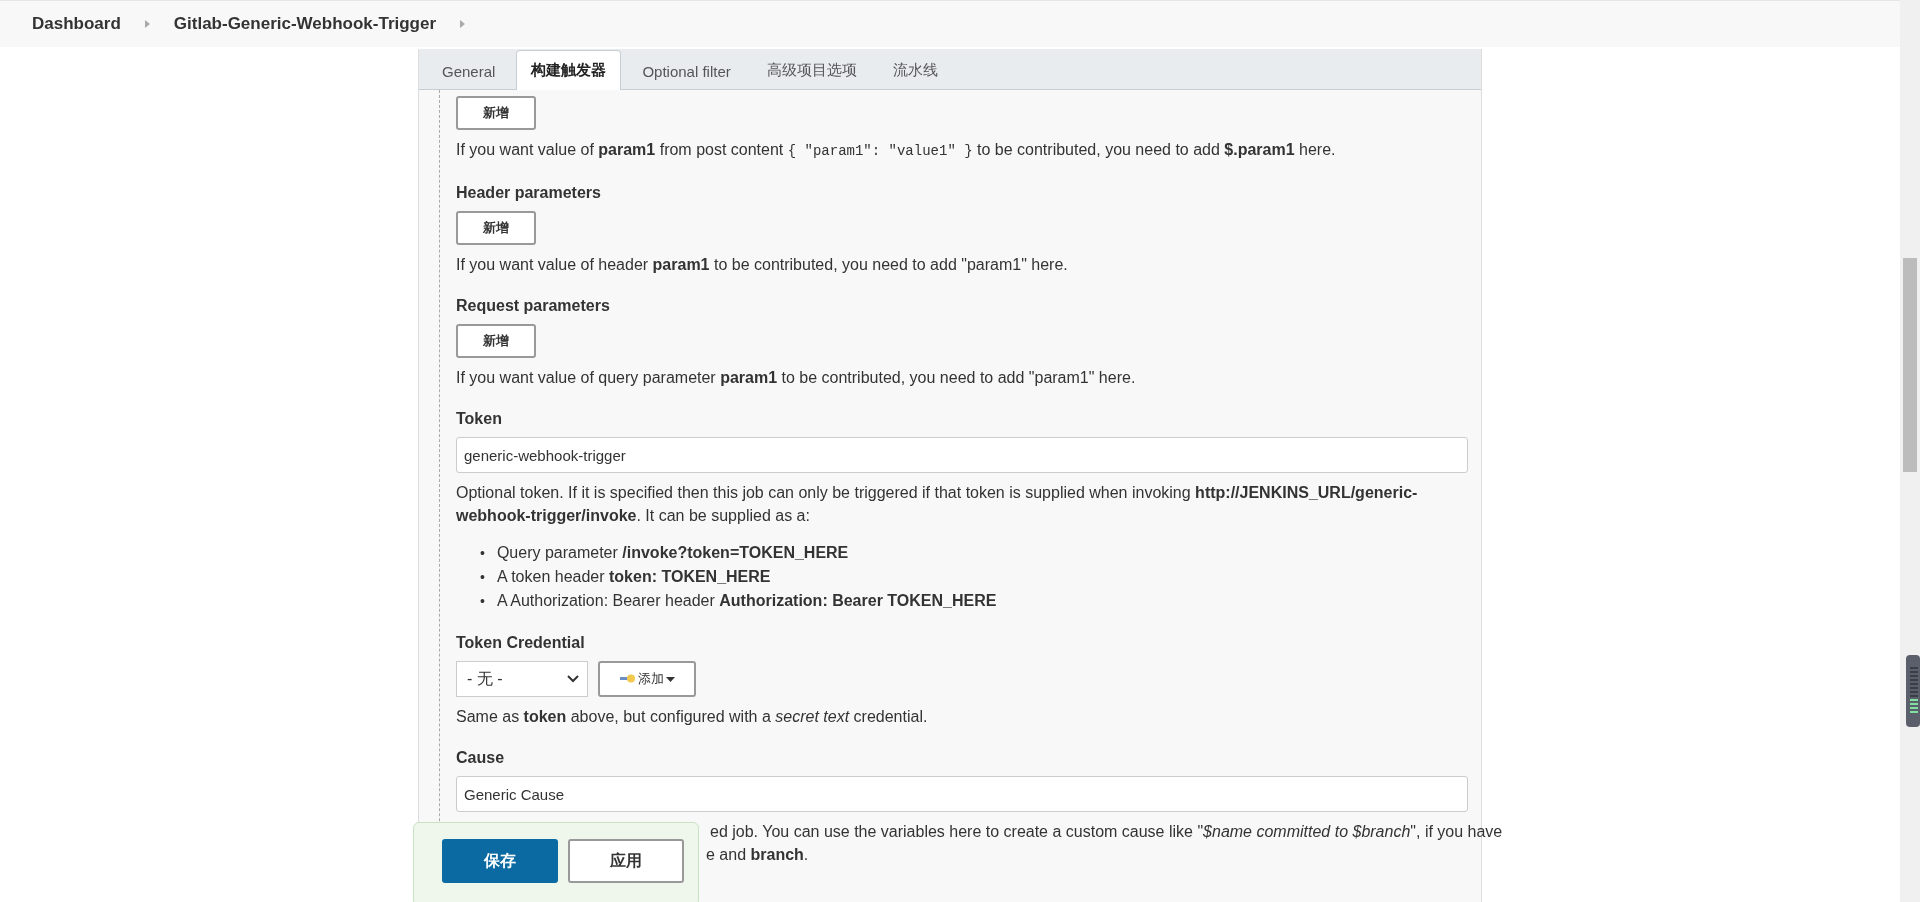 This screenshot has height=902, width=1920. I want to click on bullet-text: A Authorization: Bearer header Authorization: Bearer TOKEN_HERE, so click(746, 601).